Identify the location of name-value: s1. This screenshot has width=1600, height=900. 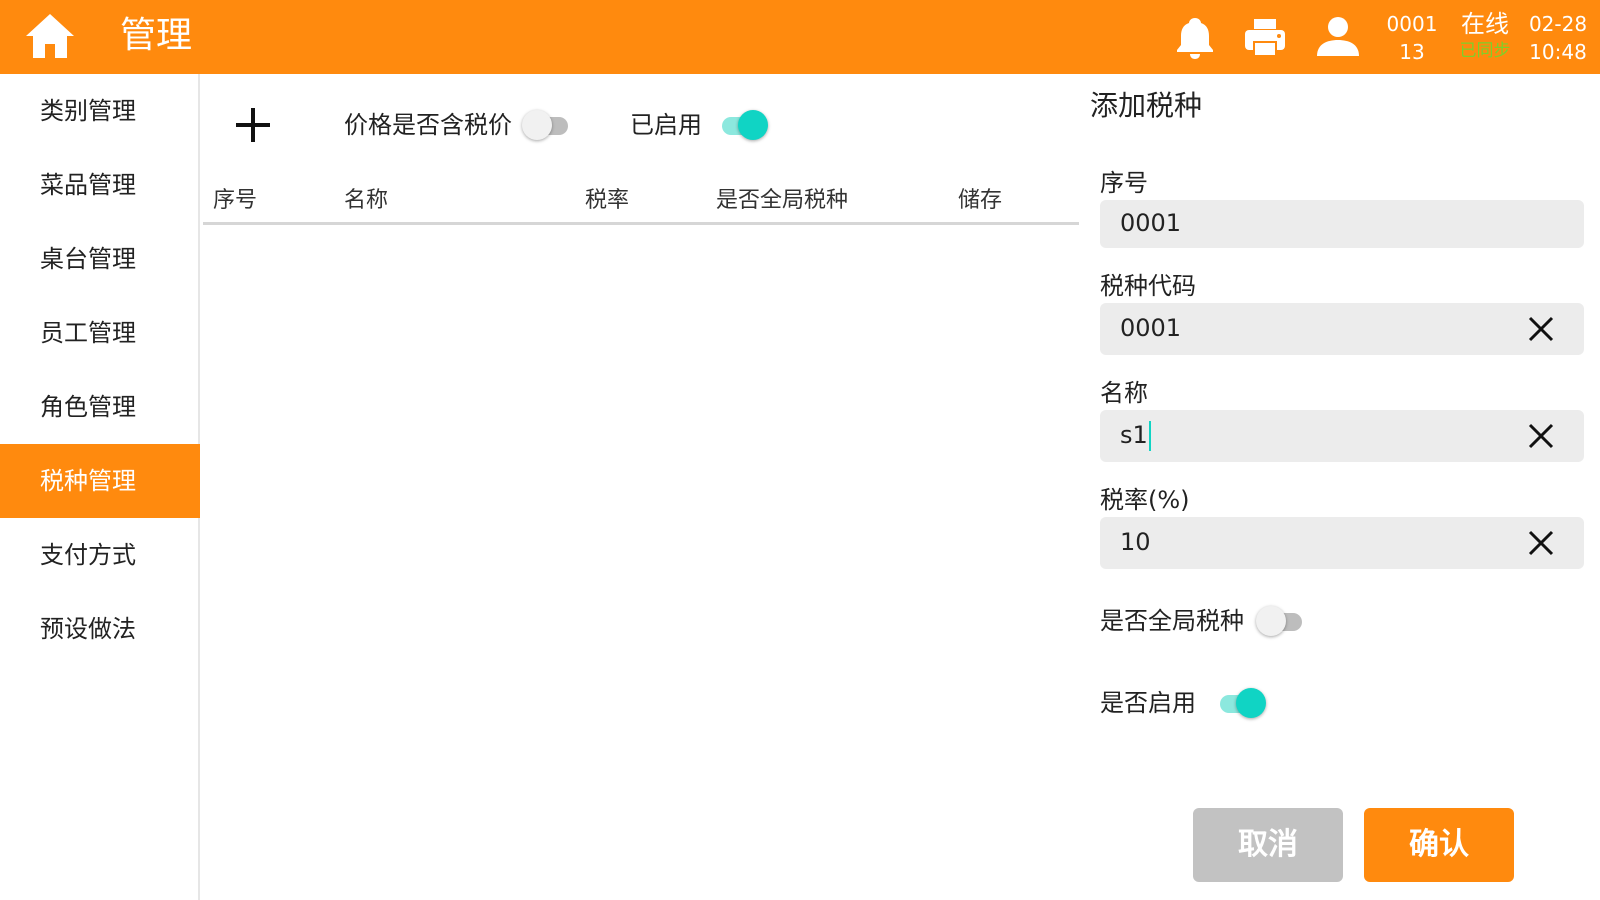
(1134, 435).